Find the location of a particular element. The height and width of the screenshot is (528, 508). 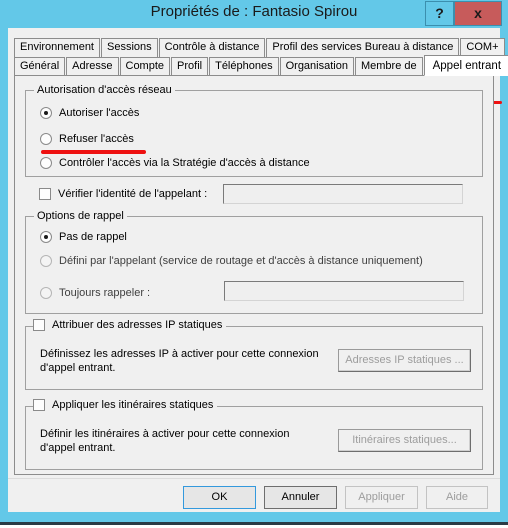

radio-toujours-rappeler: Toujours rappeler : is located at coordinates (95, 293).